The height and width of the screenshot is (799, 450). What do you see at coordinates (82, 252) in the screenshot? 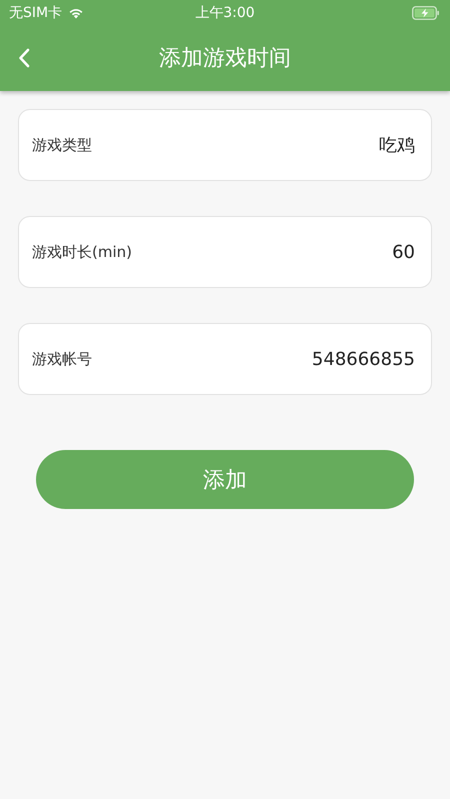
I see `field-label: 游戏时长(min)` at bounding box center [82, 252].